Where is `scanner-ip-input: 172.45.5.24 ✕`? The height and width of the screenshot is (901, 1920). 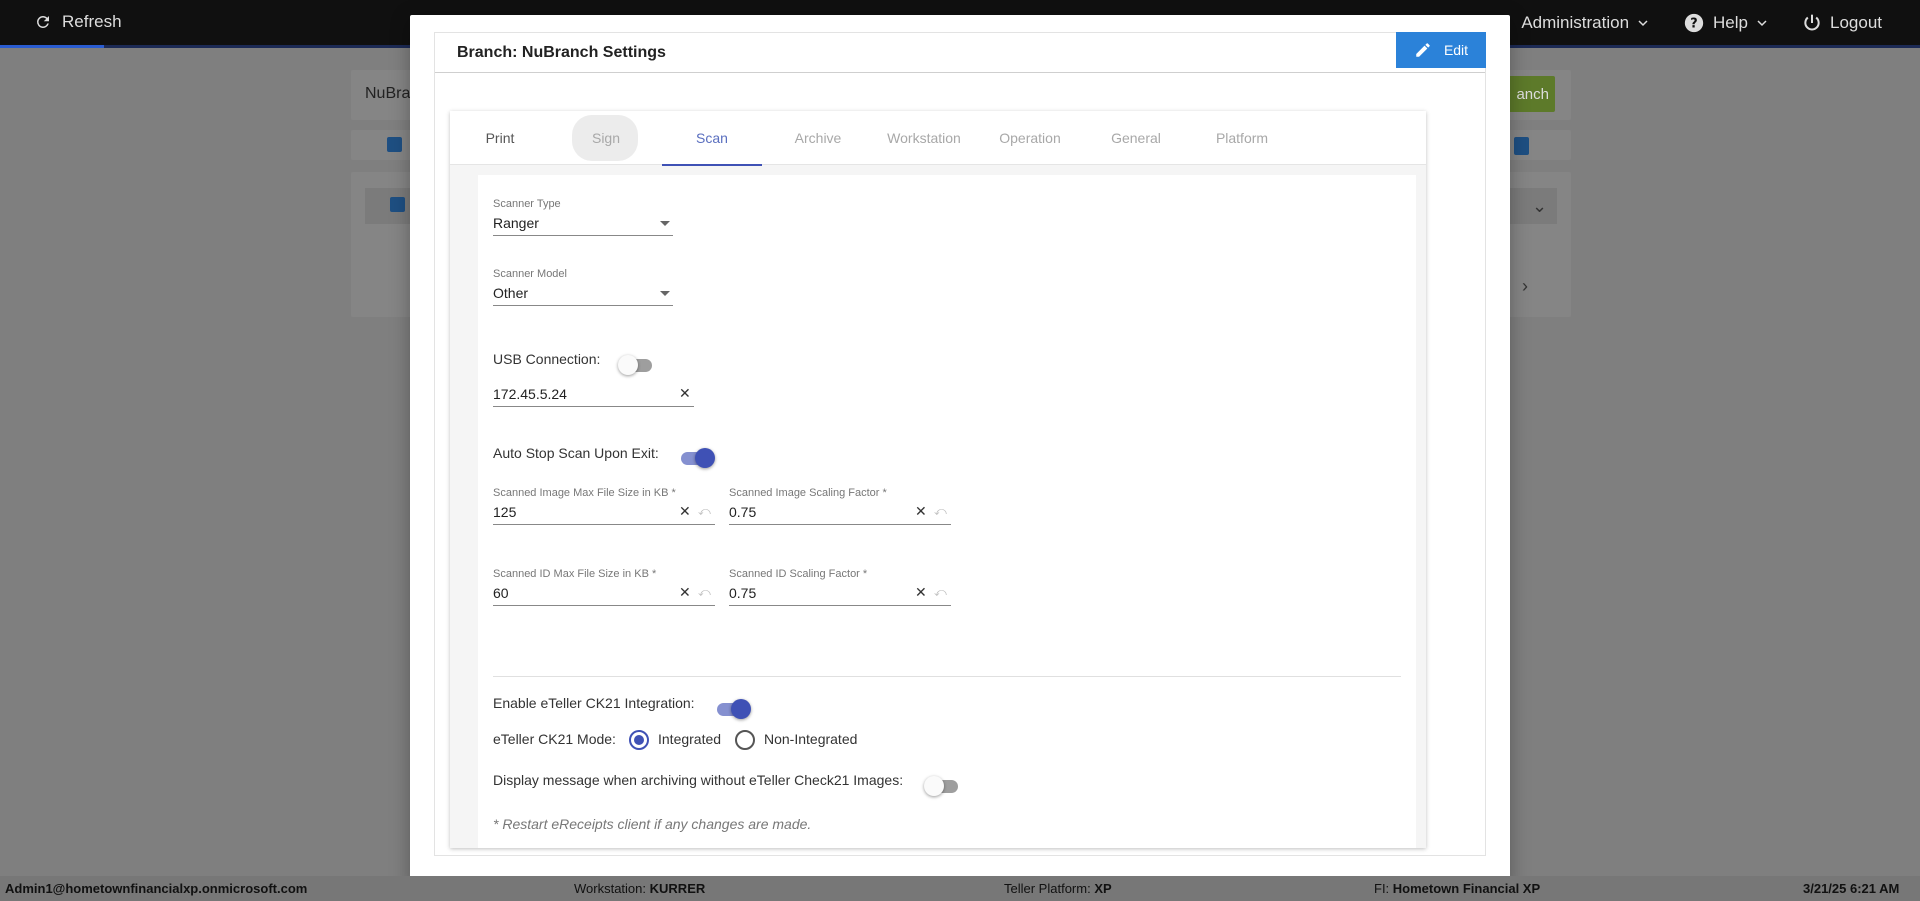
scanner-ip-input: 172.45.5.24 ✕ is located at coordinates (593, 395).